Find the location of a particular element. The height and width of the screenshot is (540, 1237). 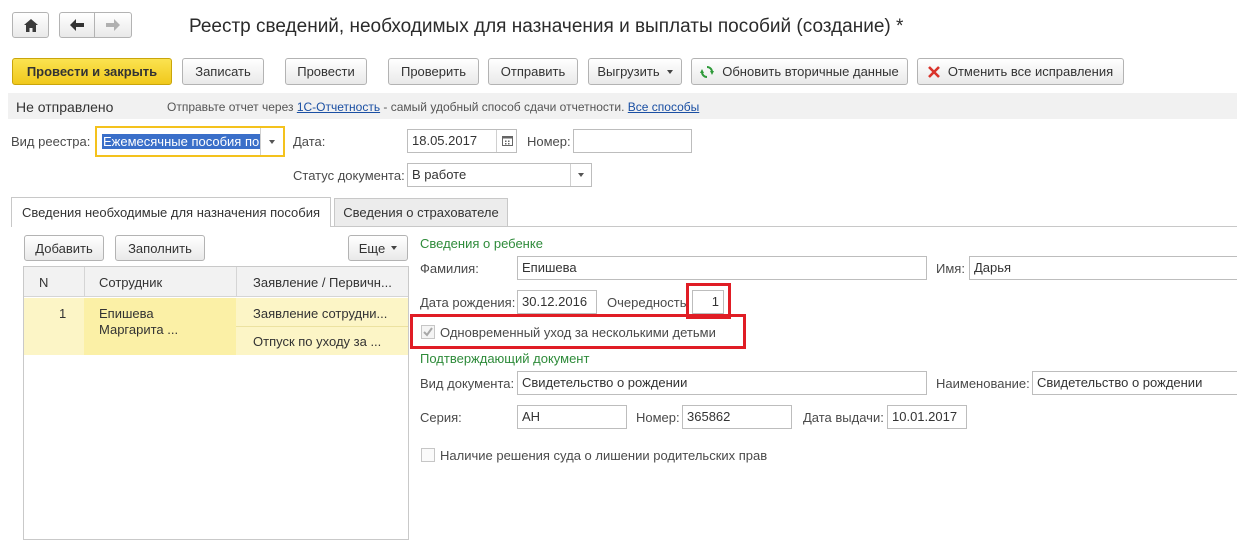

doc-type-label: Вид документа: is located at coordinates (467, 383).